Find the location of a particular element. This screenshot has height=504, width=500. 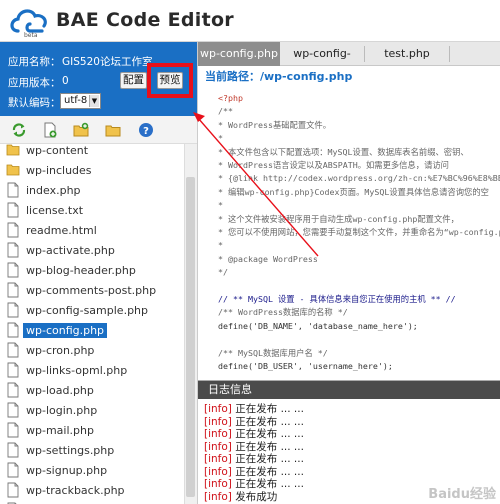

file-tree-item-label: wp-includes is located at coordinates (59, 170).